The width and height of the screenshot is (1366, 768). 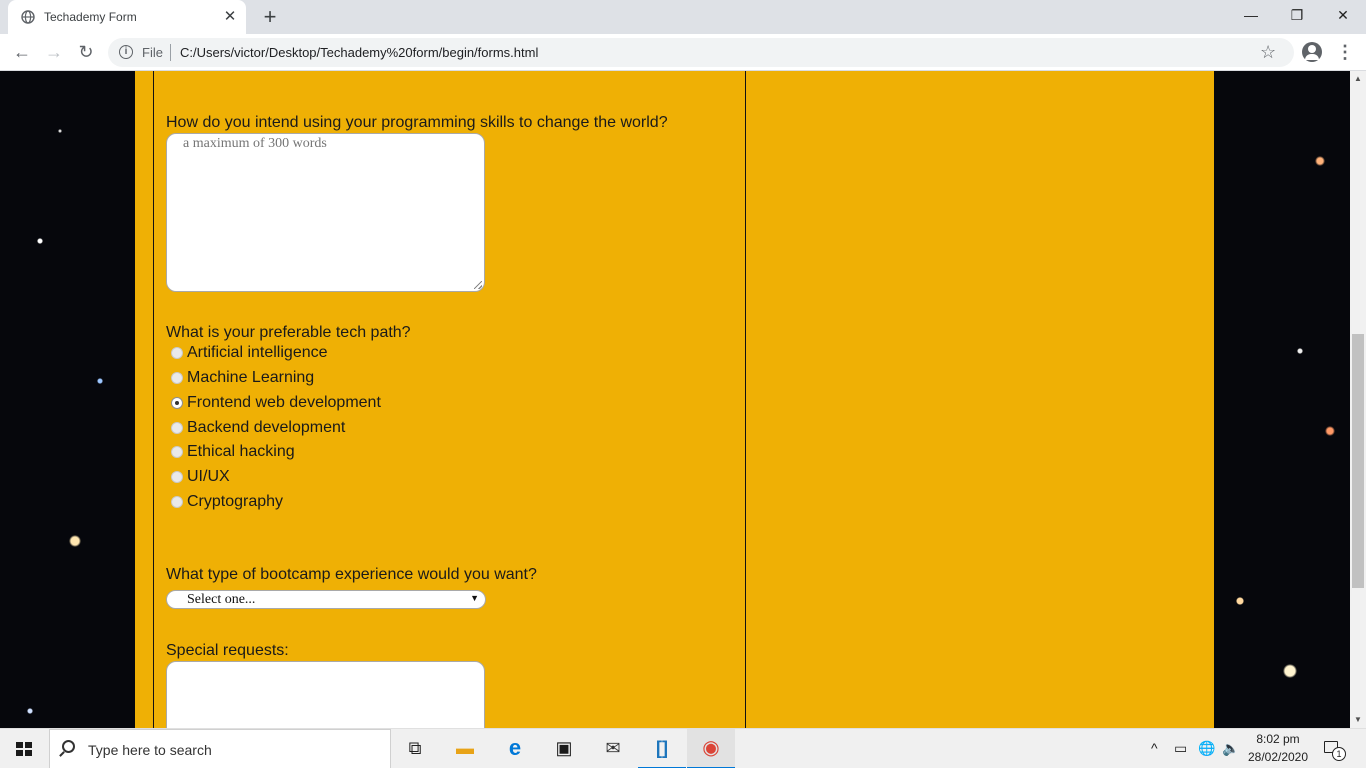 I want to click on resize-grip-icon, so click(x=478, y=285).